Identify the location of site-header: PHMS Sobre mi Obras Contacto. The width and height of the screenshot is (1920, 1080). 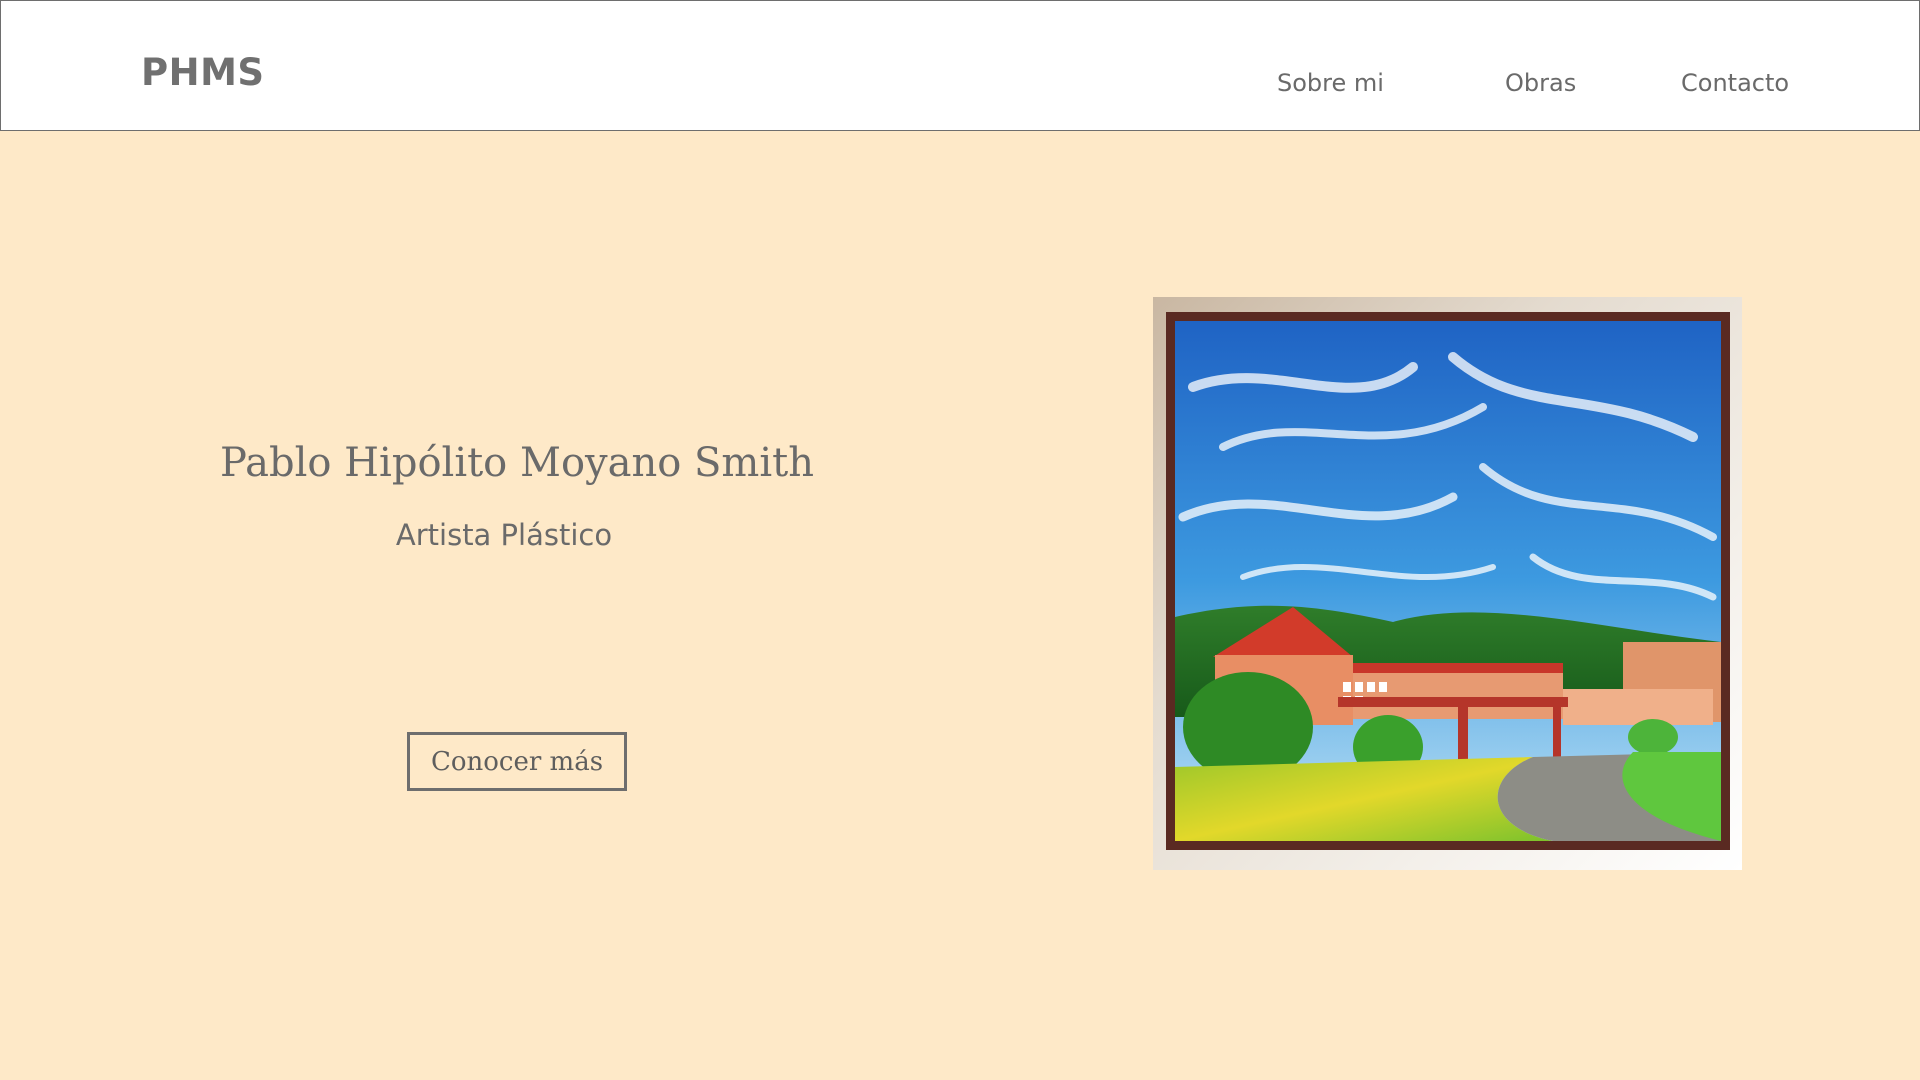
(960, 65).